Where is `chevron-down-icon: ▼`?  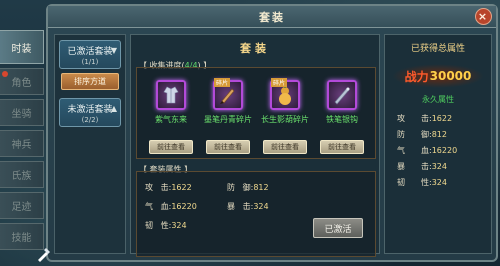 chevron-down-icon: ▼ is located at coordinates (113, 50).